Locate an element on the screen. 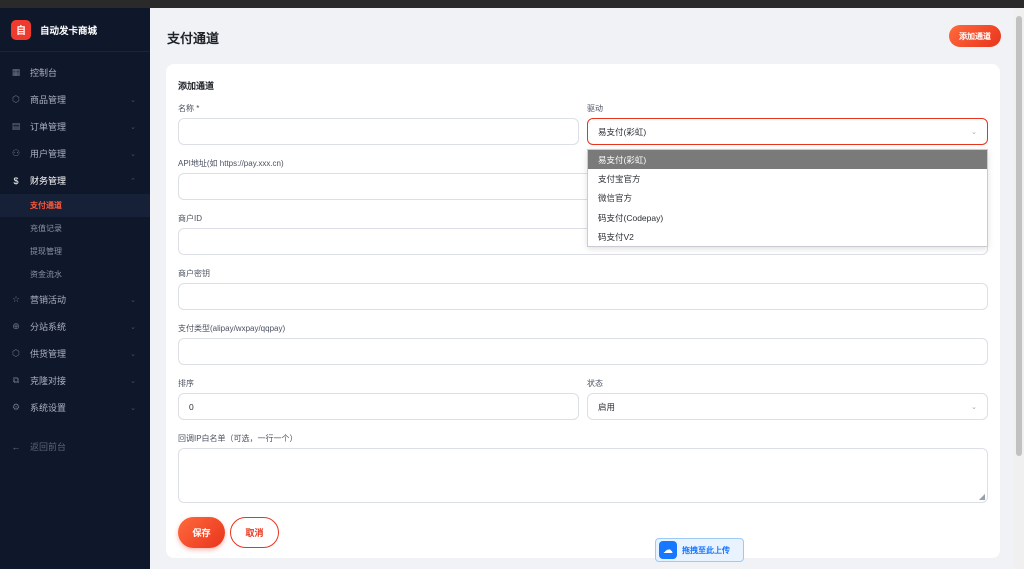 This screenshot has width=1024, height=569. sidebar-item-finance: $ 财务管理 ⌃ is located at coordinates (75, 180).